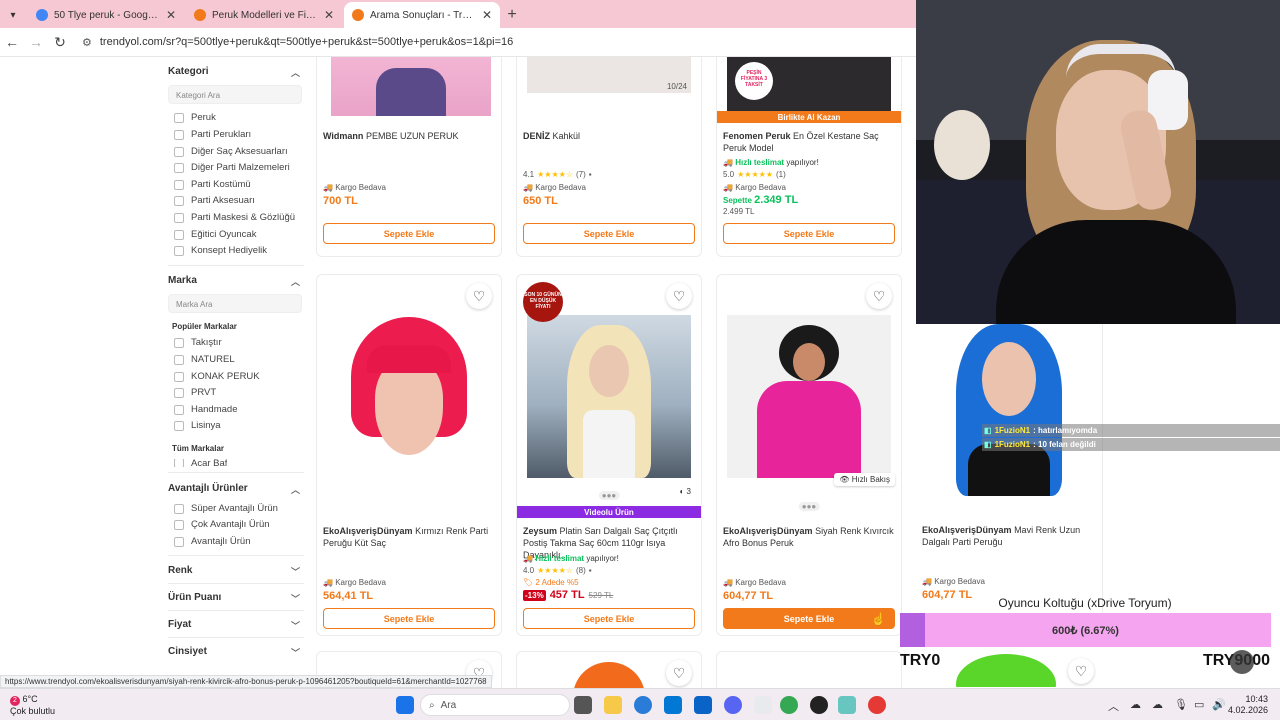 This screenshot has height=720, width=1280. What do you see at coordinates (236, 598) in the screenshot?
I see `filter-urun-puani-header: Ürün Puanı ﹀` at bounding box center [236, 598].